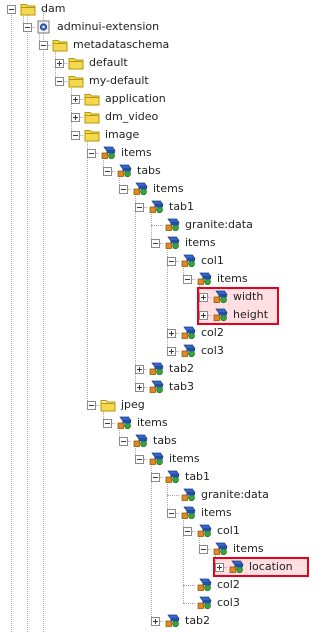 This screenshot has height=632, width=335. What do you see at coordinates (108, 63) in the screenshot?
I see `tree-node-label: default` at bounding box center [108, 63].